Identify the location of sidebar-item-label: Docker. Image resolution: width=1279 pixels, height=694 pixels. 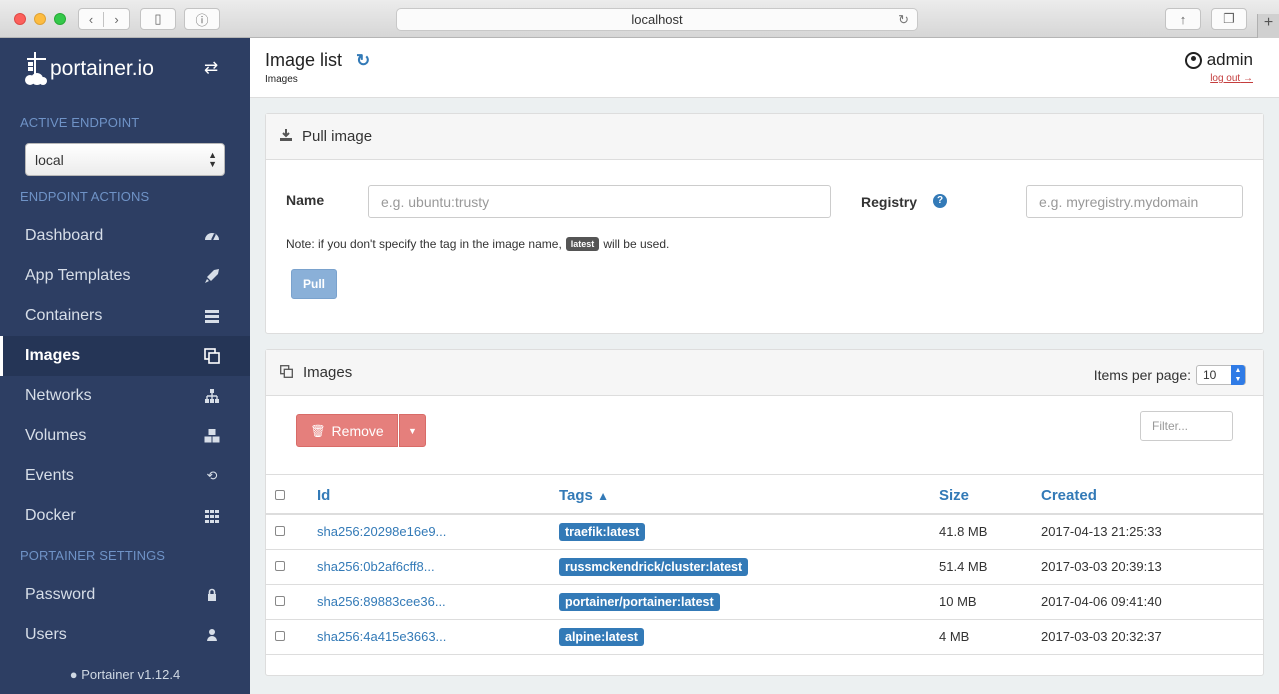
(50, 515).